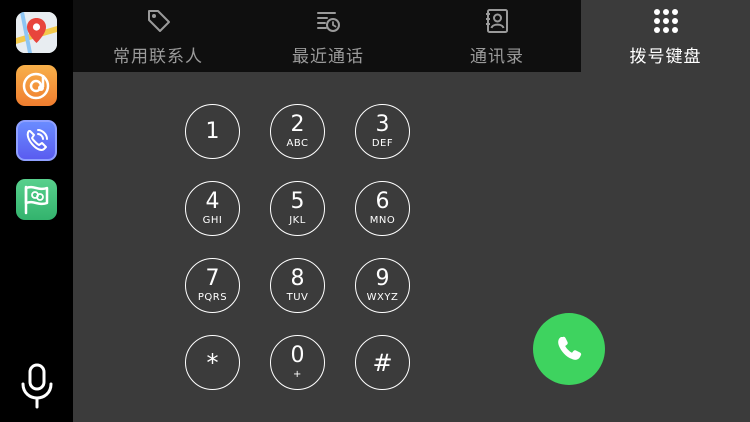 This screenshot has height=422, width=750. I want to click on key-star: *, so click(212, 362).